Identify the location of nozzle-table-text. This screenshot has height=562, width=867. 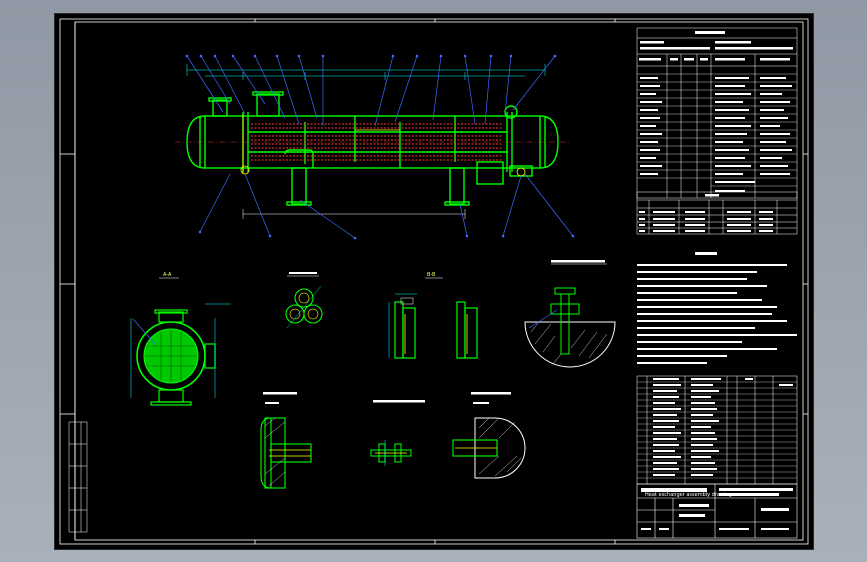
(706, 213).